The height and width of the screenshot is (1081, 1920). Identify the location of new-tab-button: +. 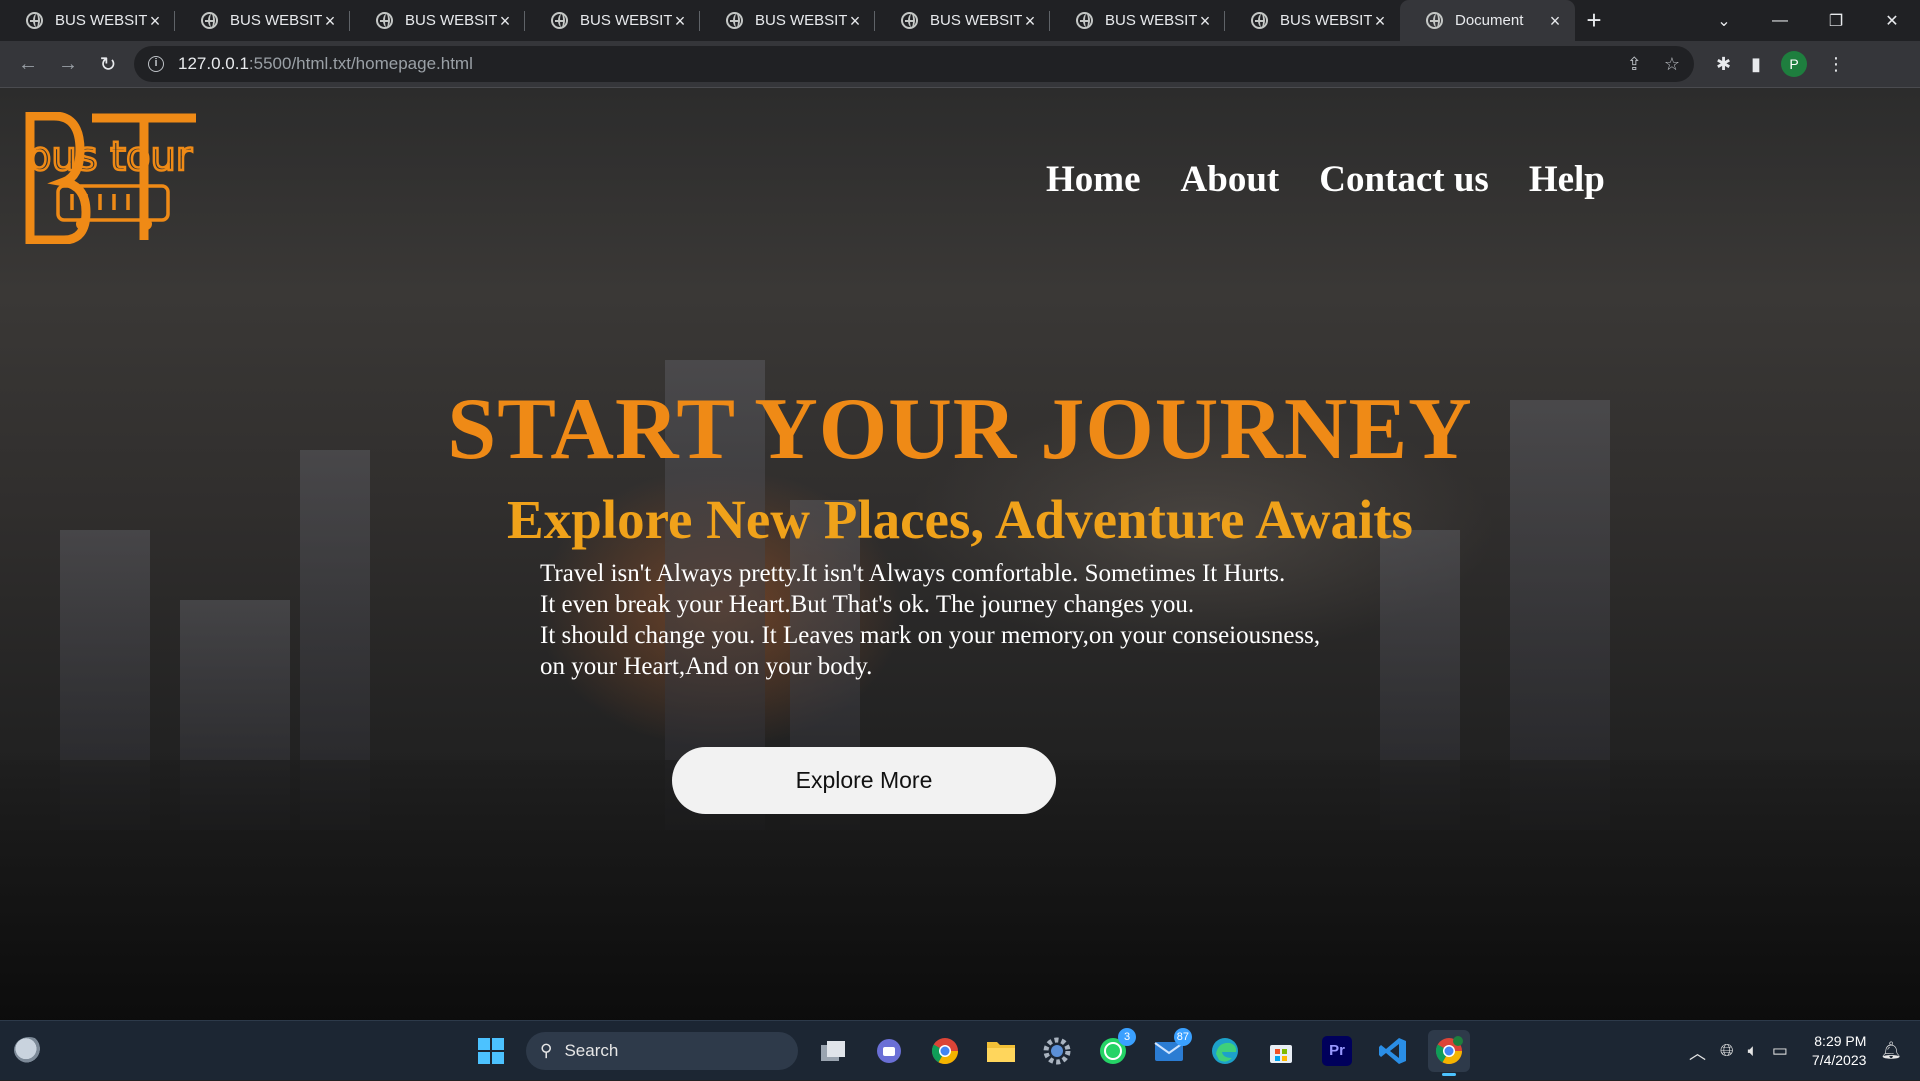
(1594, 20).